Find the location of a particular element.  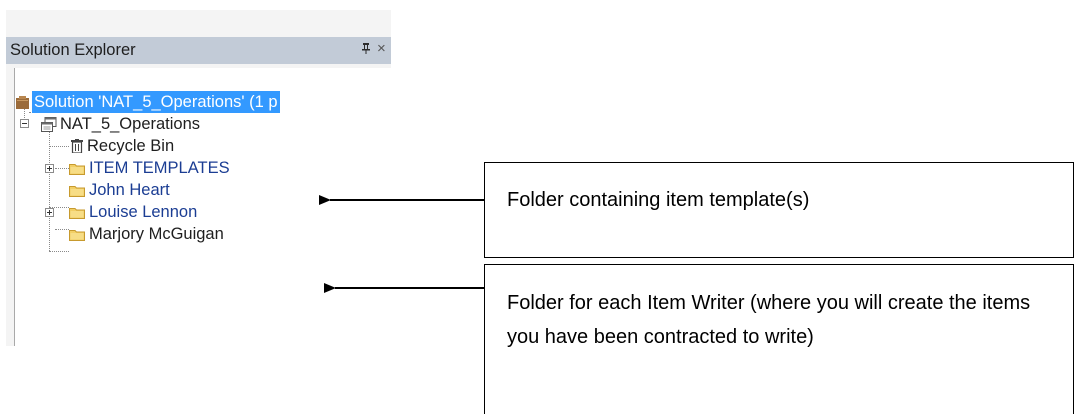

pin-icon-glyph is located at coordinates (366, 48).